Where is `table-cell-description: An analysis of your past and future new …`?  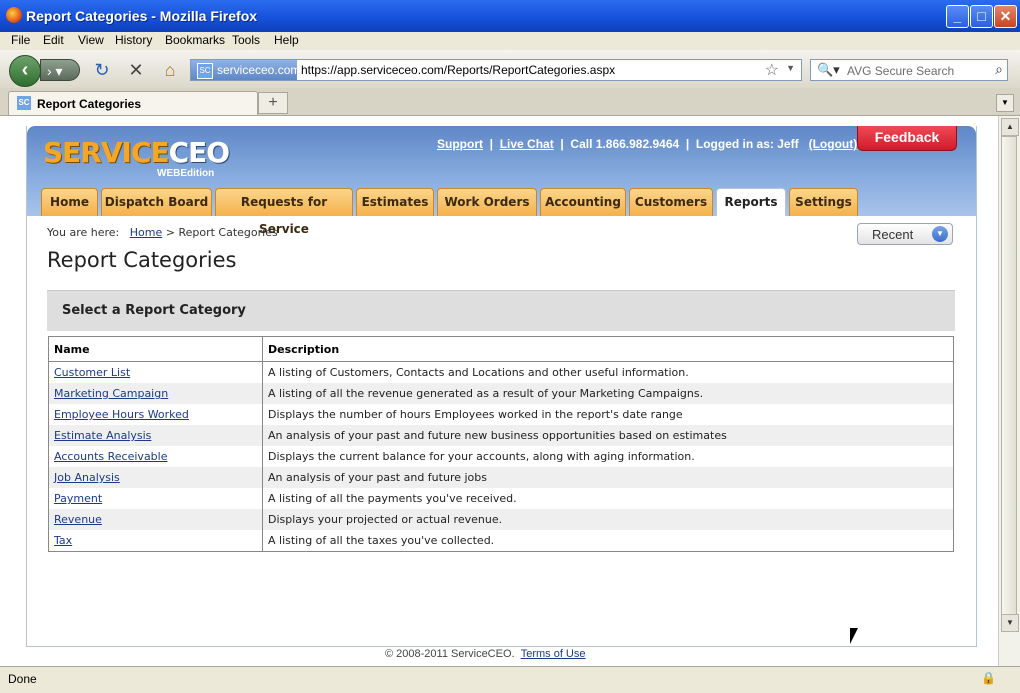
table-cell-description: An analysis of your past and future new … is located at coordinates (608, 435).